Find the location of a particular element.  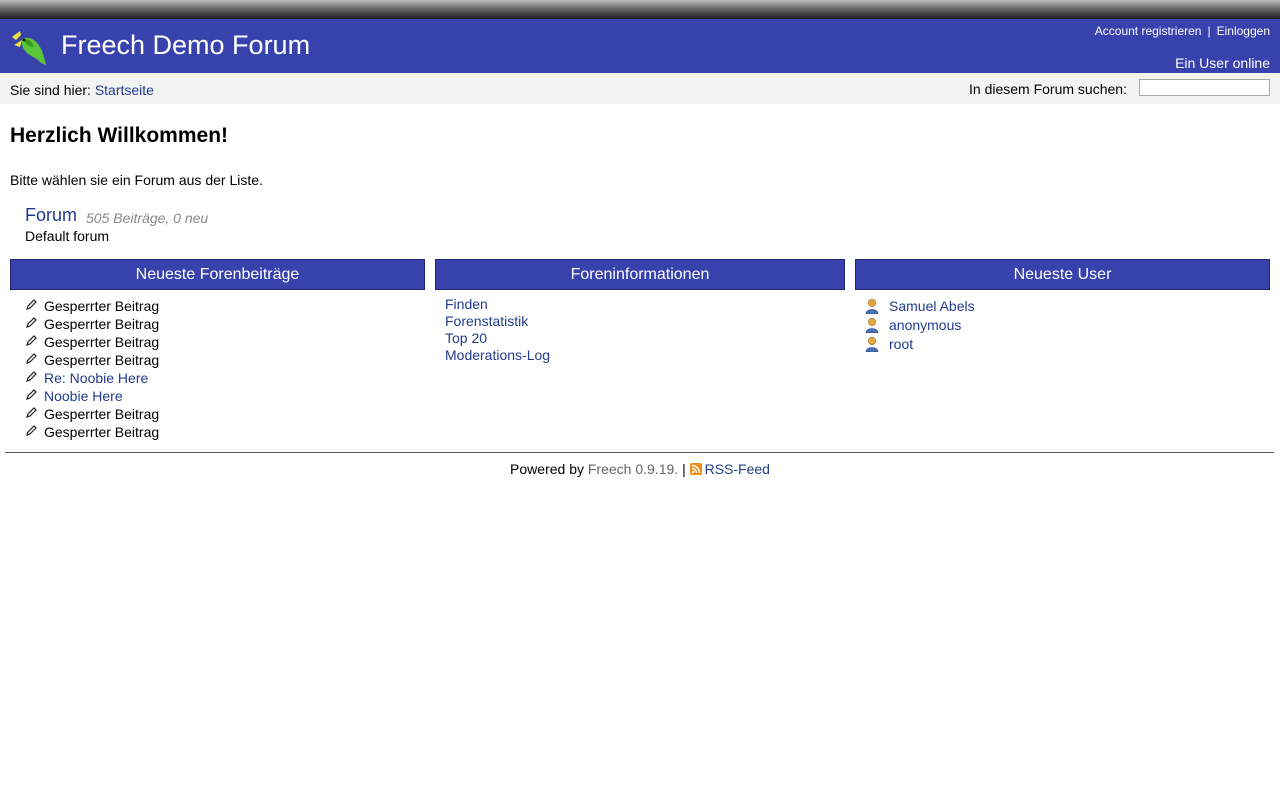

user-item: root is located at coordinates (1065, 344).